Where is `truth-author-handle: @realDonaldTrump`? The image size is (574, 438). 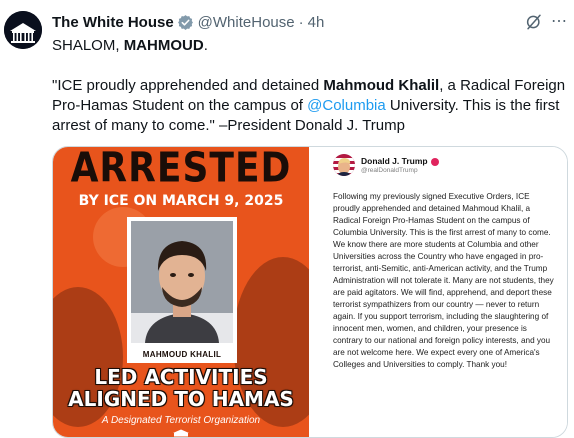 truth-author-handle: @realDonaldTrump is located at coordinates (389, 170).